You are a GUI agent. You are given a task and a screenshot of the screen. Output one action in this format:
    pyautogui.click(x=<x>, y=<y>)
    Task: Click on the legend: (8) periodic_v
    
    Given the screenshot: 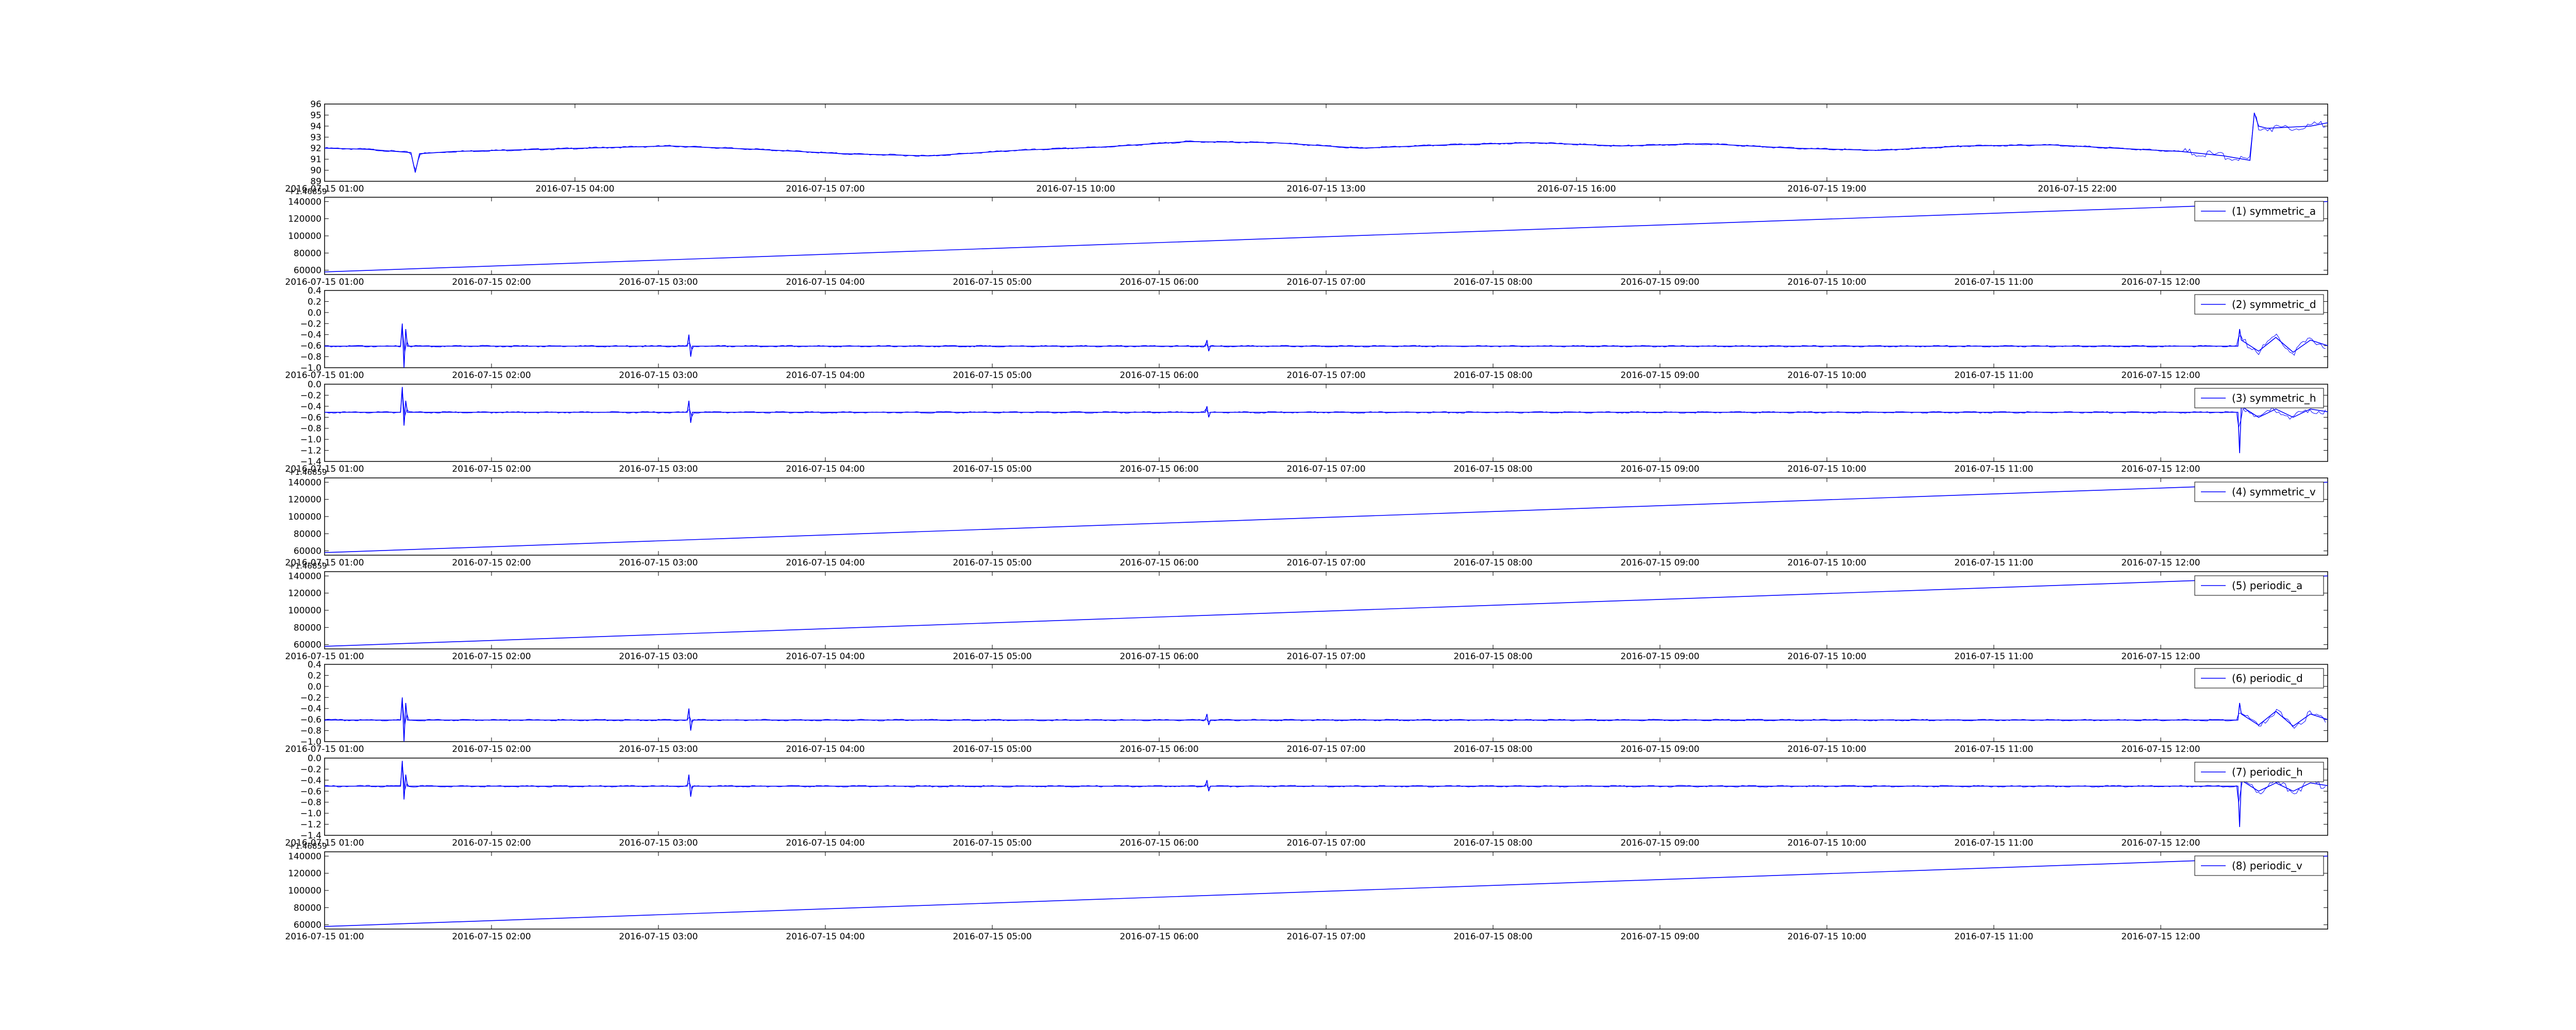 What is the action you would take?
    pyautogui.click(x=2259, y=865)
    